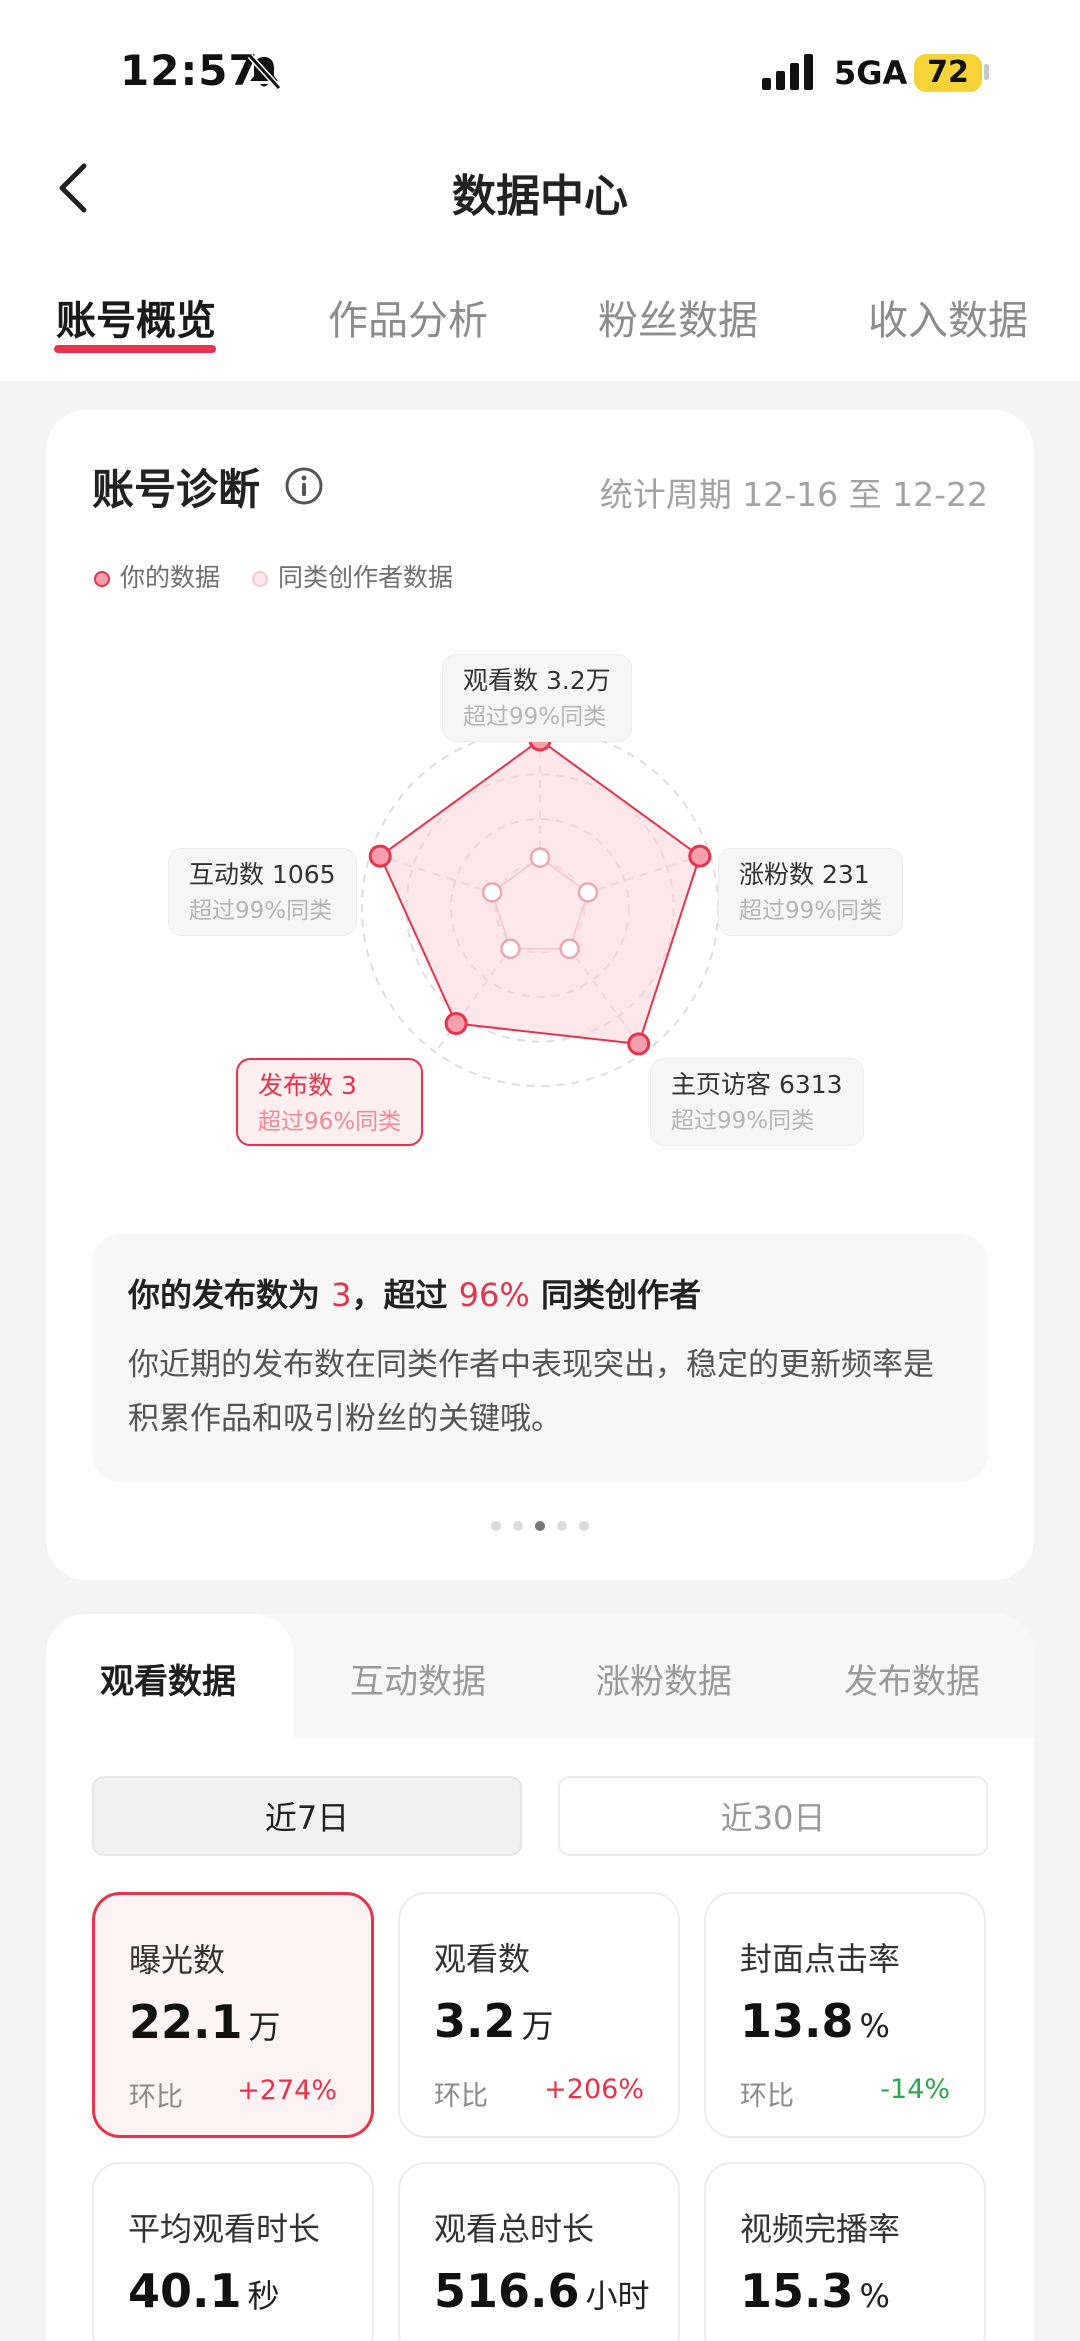 The height and width of the screenshot is (2341, 1080). Describe the element at coordinates (539, 2251) in the screenshot. I see `metric-card-total-watch-time: 观看总时长 516.6 小时` at that location.